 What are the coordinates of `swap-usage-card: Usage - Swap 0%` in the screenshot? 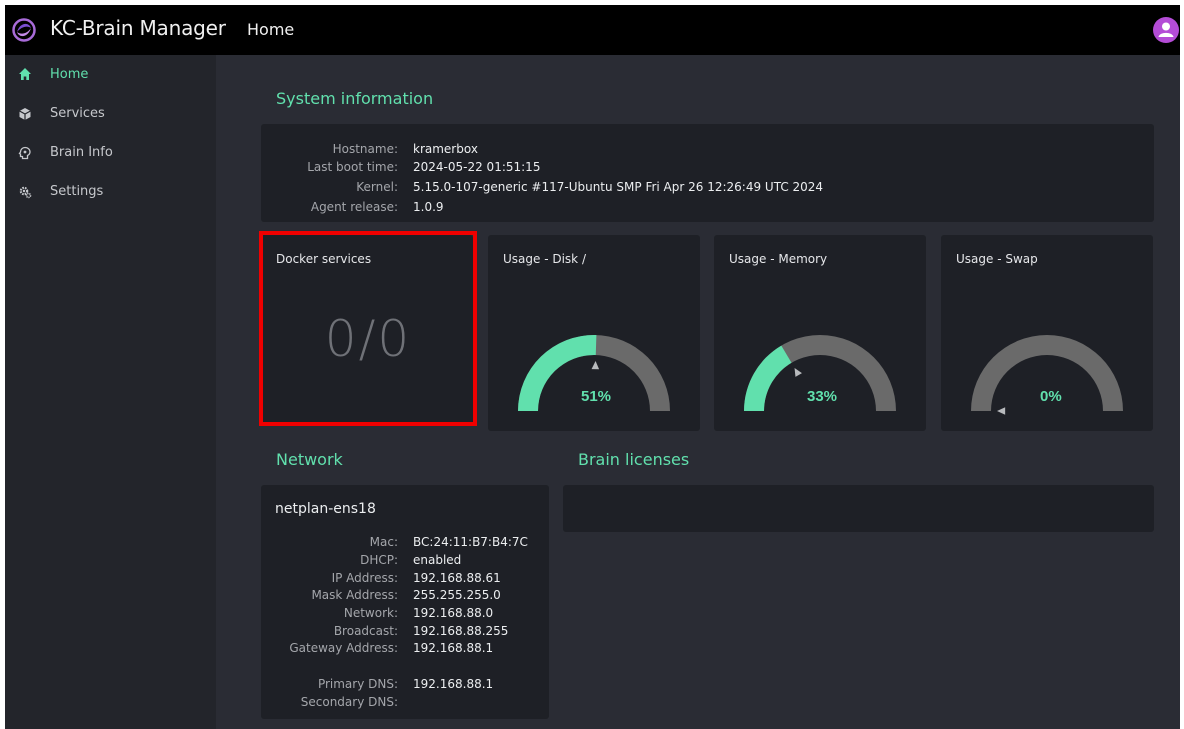 It's located at (1047, 333).